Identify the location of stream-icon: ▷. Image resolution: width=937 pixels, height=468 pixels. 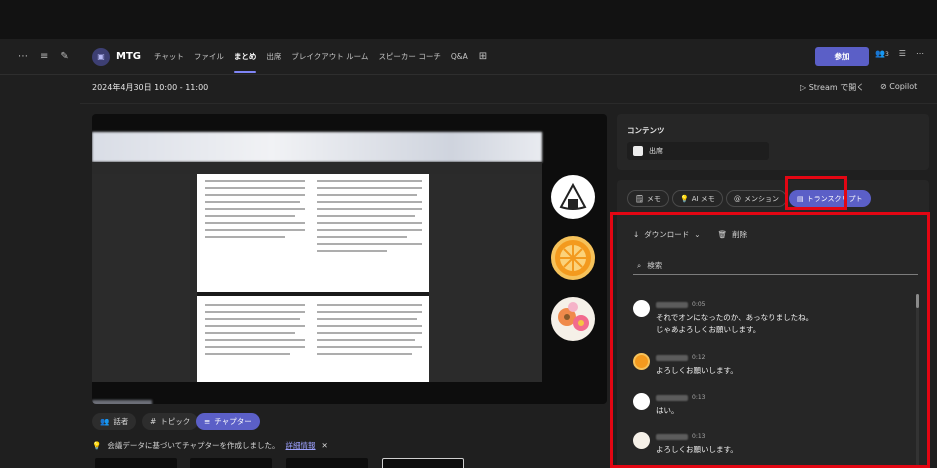
(804, 87).